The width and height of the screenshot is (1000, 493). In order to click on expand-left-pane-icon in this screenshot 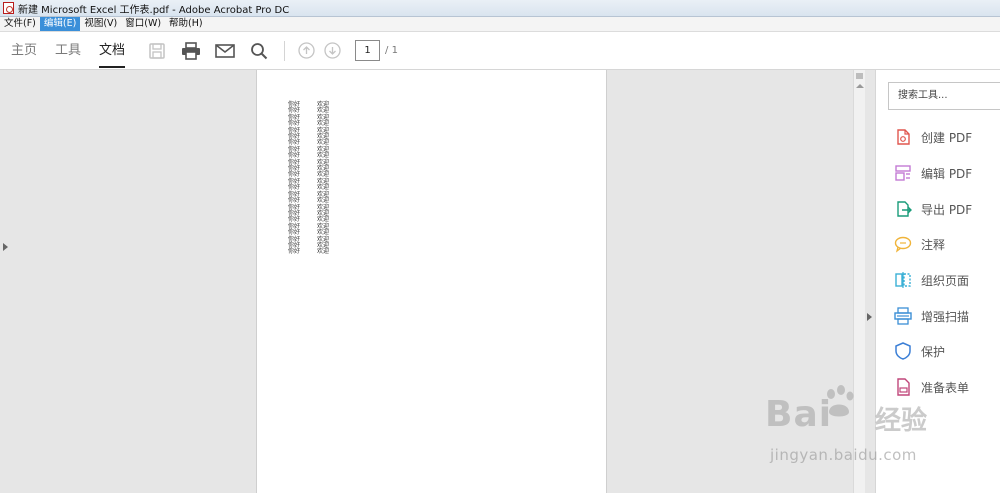, I will do `click(5, 247)`.